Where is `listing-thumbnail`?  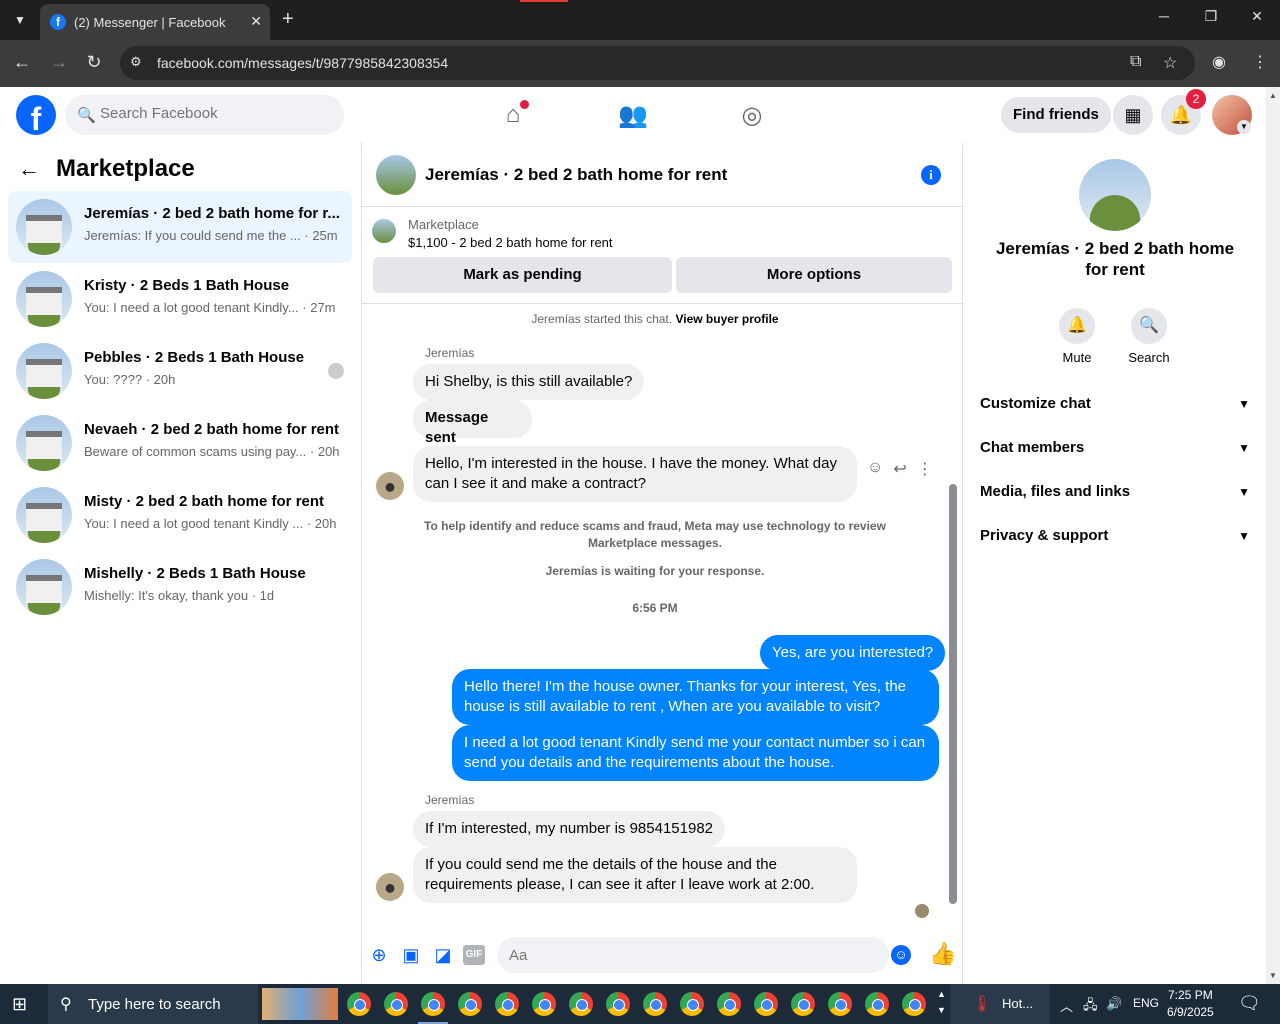
listing-thumbnail is located at coordinates (44, 587).